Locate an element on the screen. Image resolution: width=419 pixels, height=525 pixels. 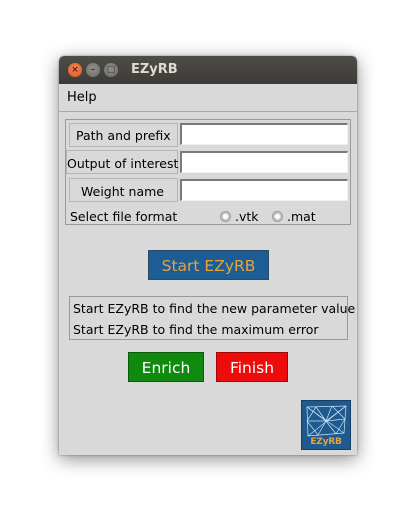
enrich-button: Enrich is located at coordinates (166, 367).